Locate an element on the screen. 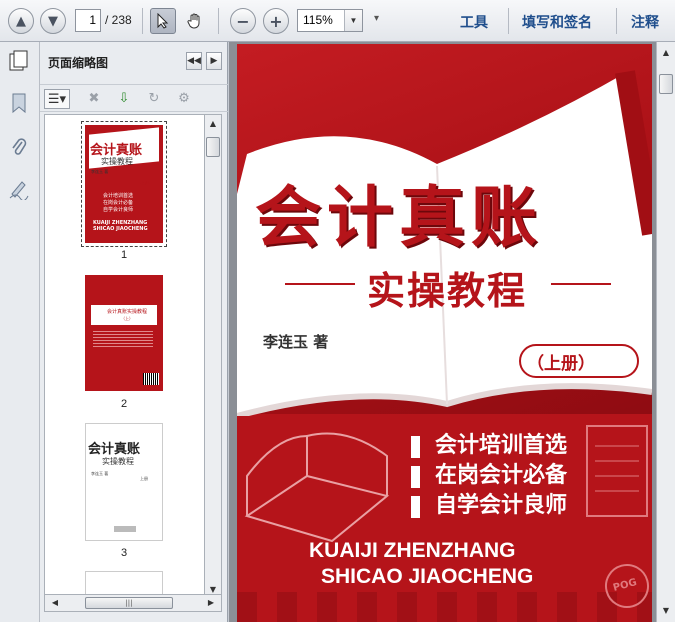 The image size is (675, 622). page-total-label: / 238 is located at coordinates (118, 20).